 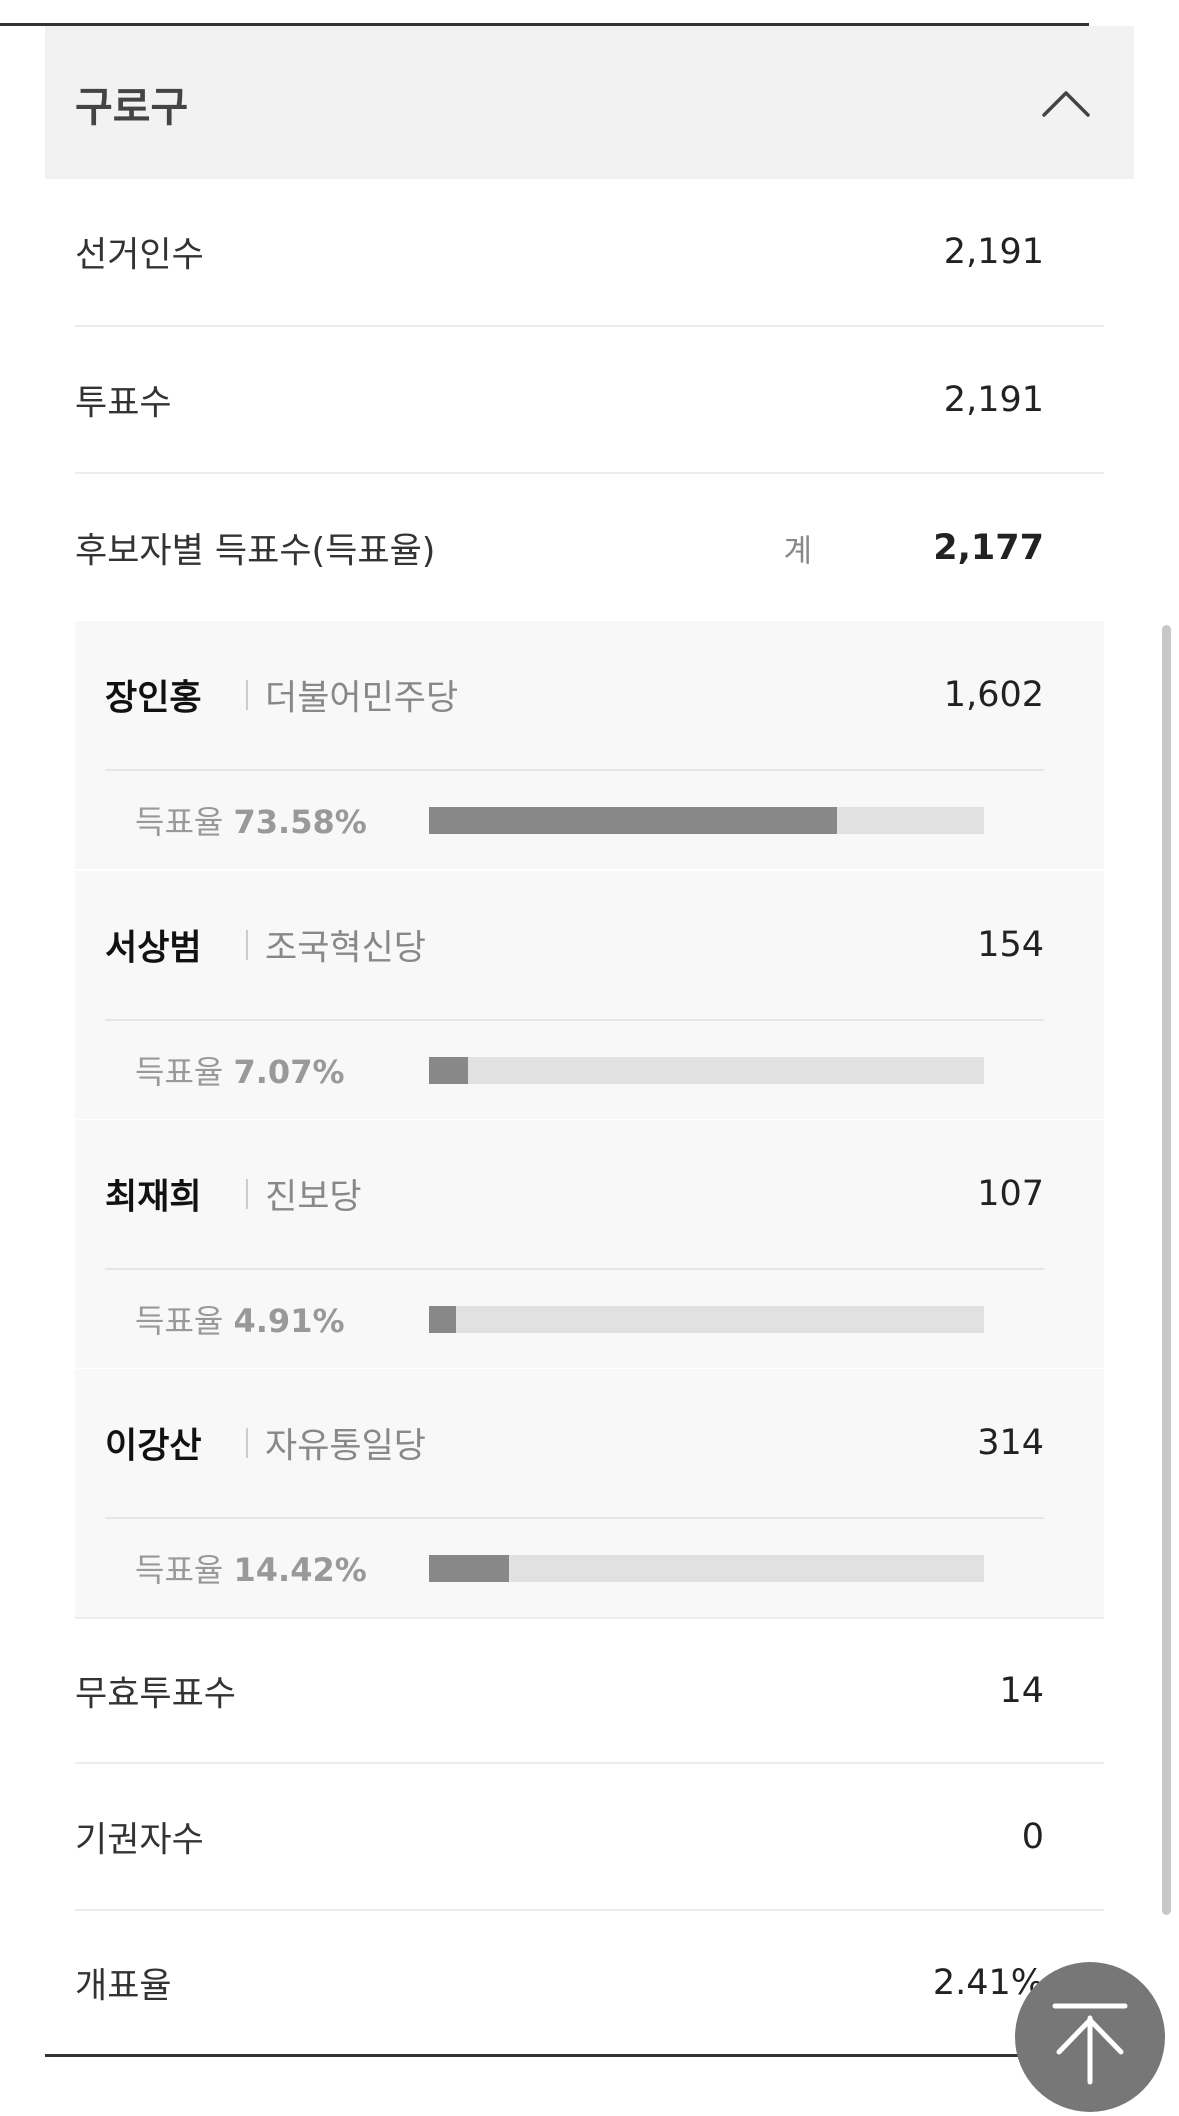 I want to click on stat-value: 14, so click(x=1021, y=1690).